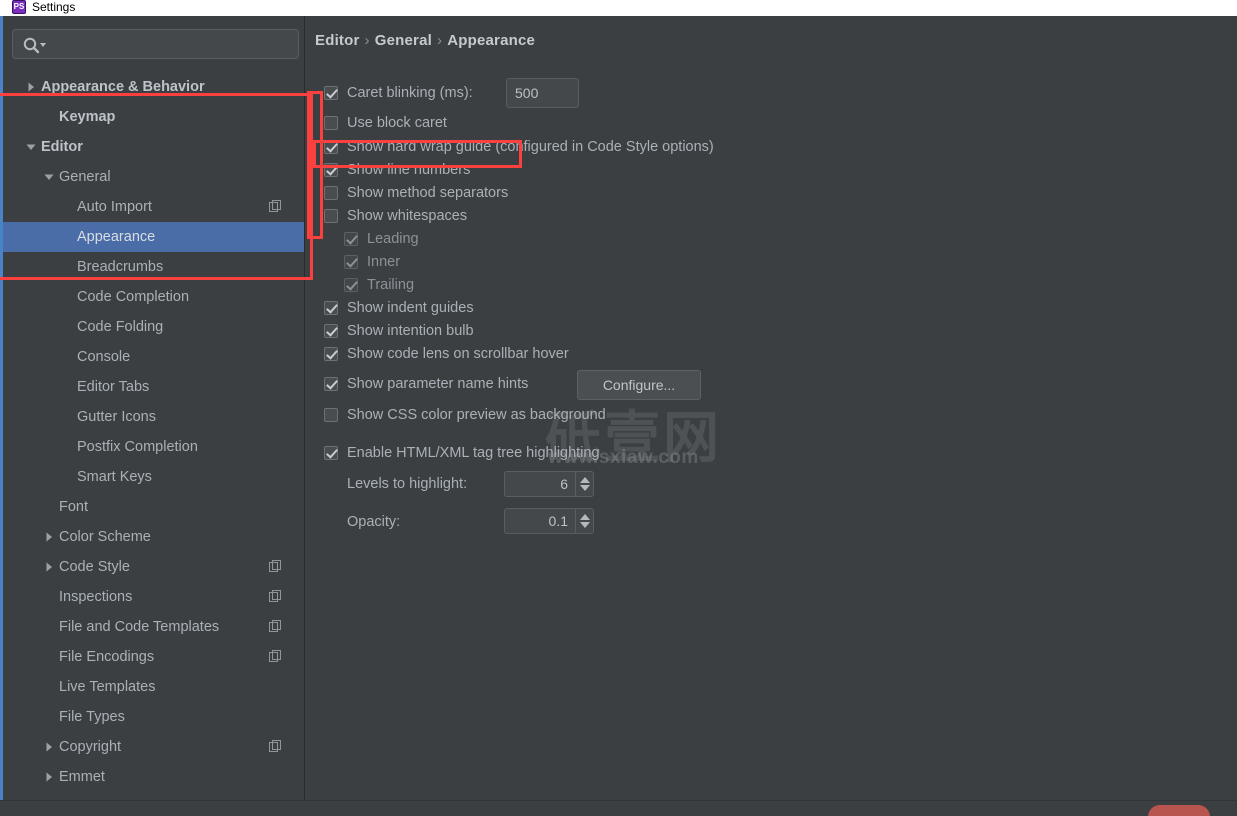 Image resolution: width=1237 pixels, height=816 pixels. Describe the element at coordinates (133, 297) in the screenshot. I see `sidebar-item-label: Code Completion` at that location.